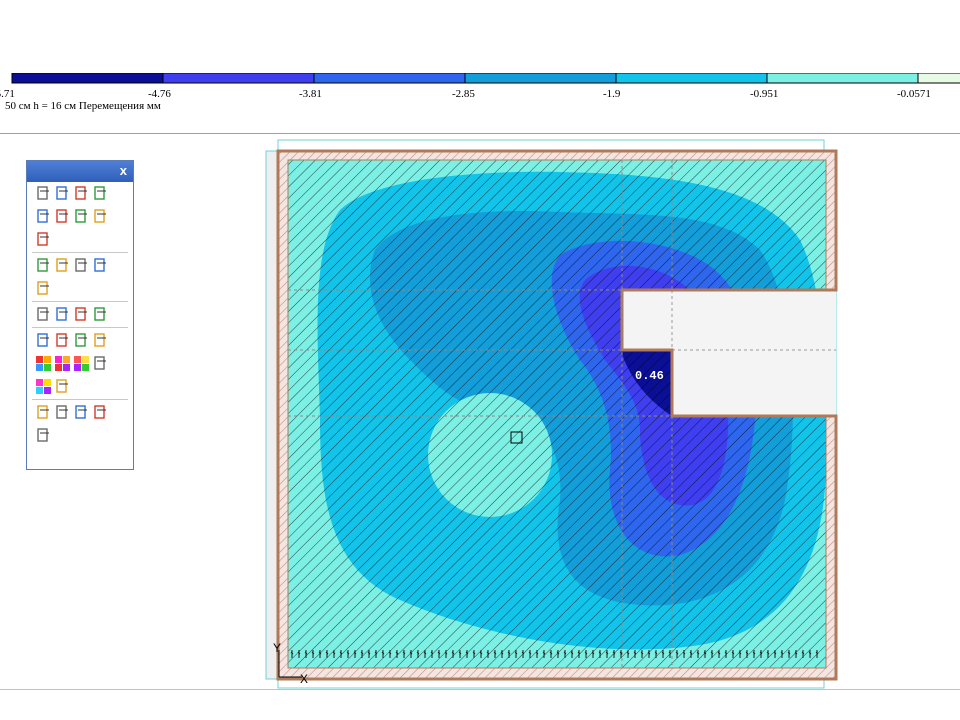 The height and width of the screenshot is (720, 960). What do you see at coordinates (43, 265) in the screenshot?
I see `node-link-icon` at bounding box center [43, 265].